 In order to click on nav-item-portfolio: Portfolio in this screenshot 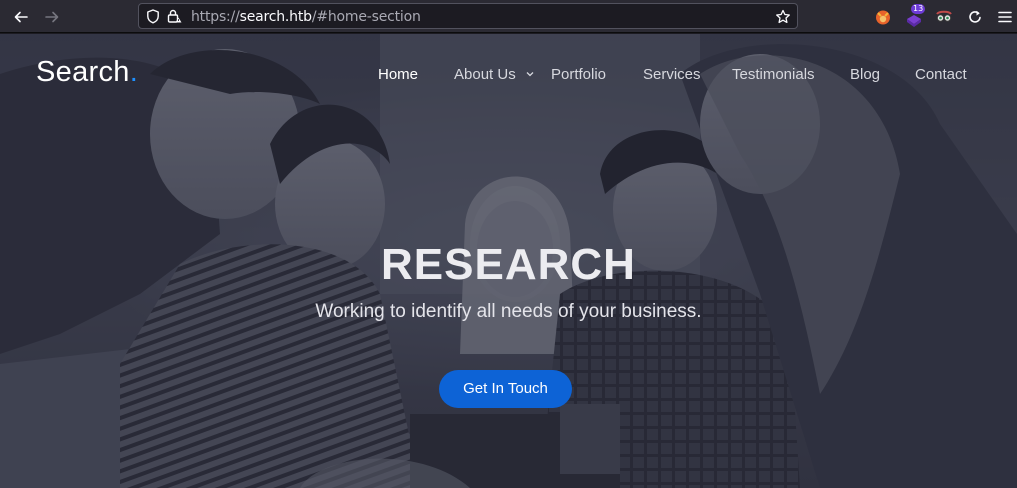, I will do `click(578, 74)`.